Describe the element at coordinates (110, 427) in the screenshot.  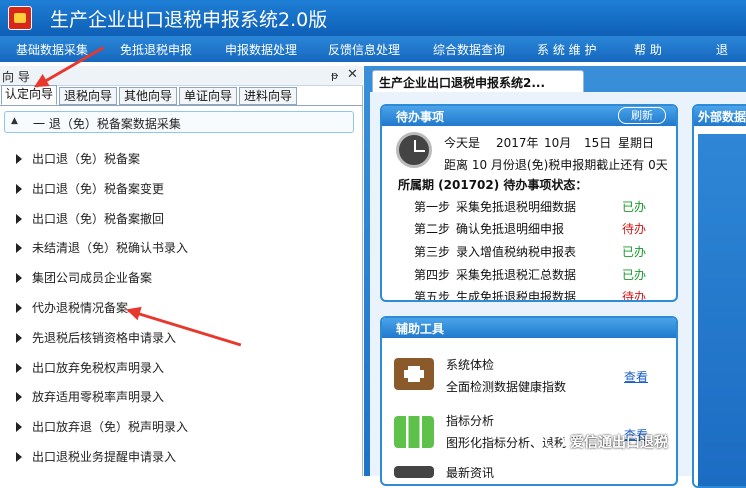
I see `tree-item-label: 出口放弃退（免）税声明录入` at that location.